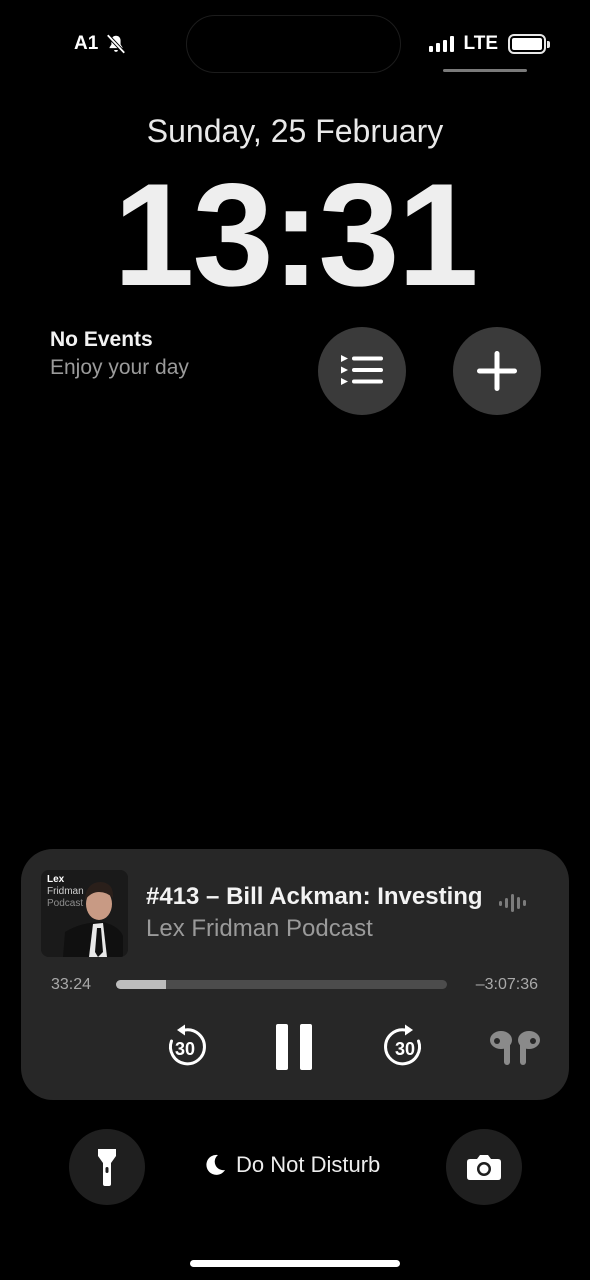 This screenshot has height=1280, width=590. I want to click on signal-strength-icon, so click(441, 44).